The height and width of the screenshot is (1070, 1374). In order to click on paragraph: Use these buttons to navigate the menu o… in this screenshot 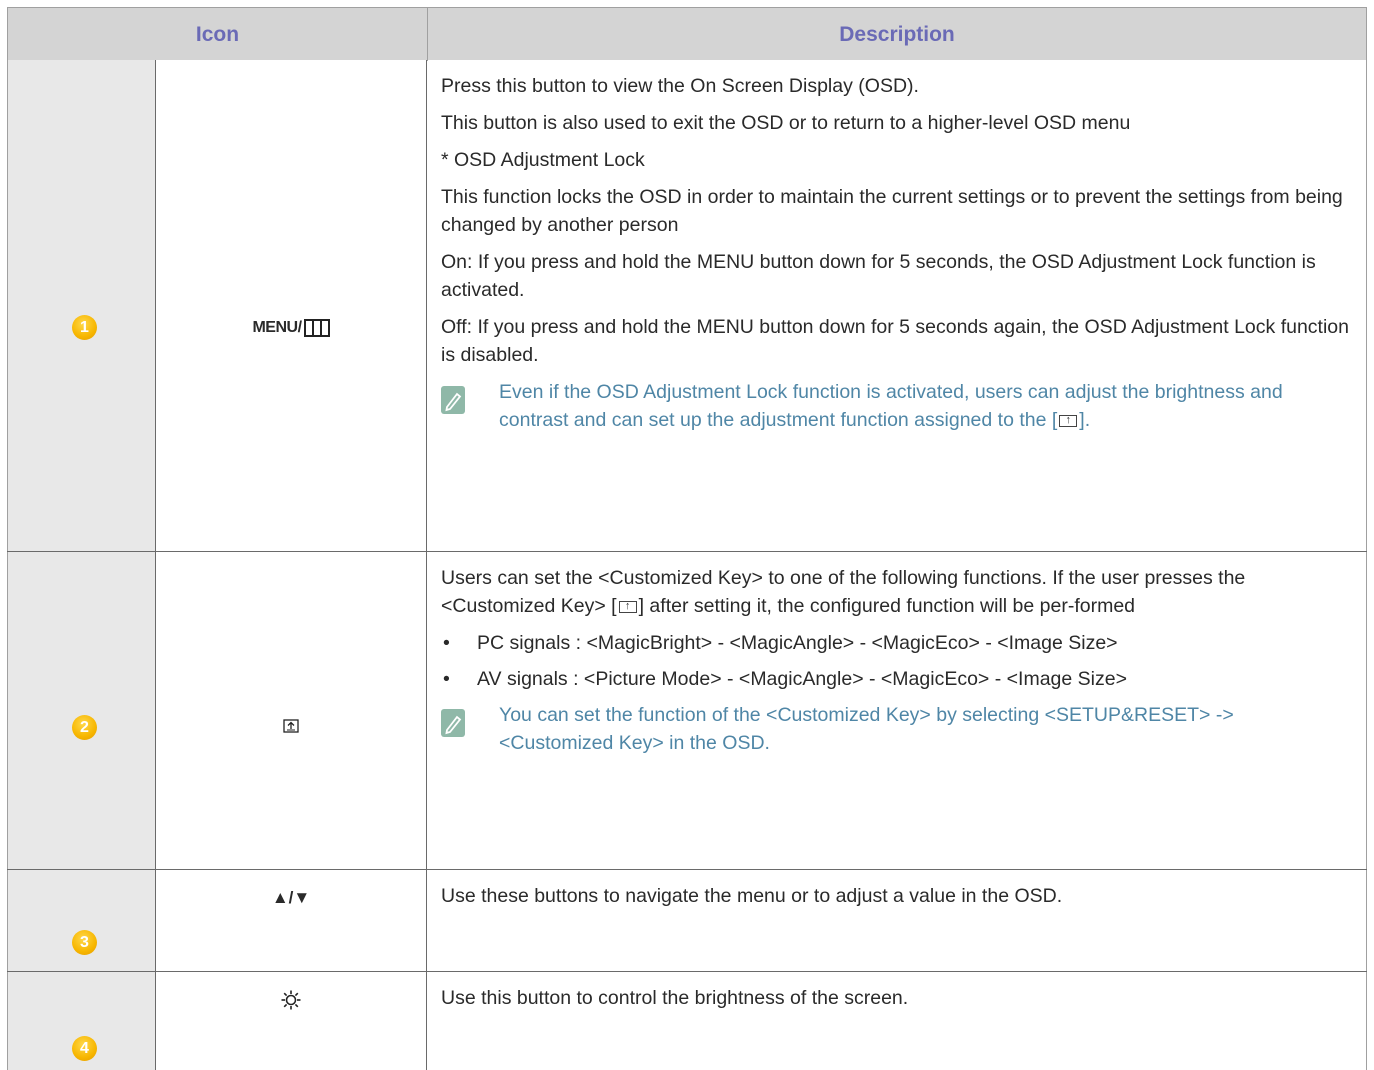, I will do `click(752, 896)`.